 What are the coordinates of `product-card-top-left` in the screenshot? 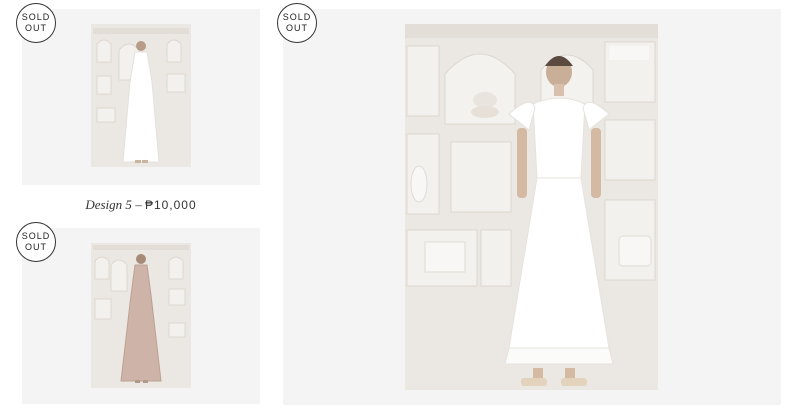 It's located at (141, 97).